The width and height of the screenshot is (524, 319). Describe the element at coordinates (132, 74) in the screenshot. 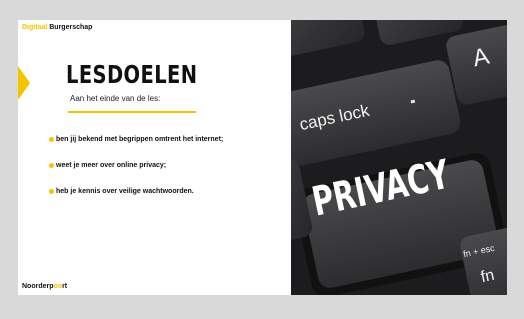

I see `slide-title: LESDOELEN` at that location.